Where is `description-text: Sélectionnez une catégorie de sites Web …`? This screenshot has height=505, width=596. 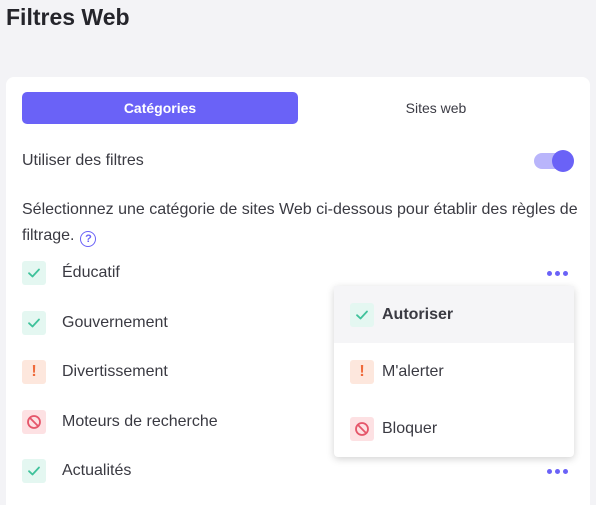
description-text: Sélectionnez une catégorie de sites Web … is located at coordinates (300, 222).